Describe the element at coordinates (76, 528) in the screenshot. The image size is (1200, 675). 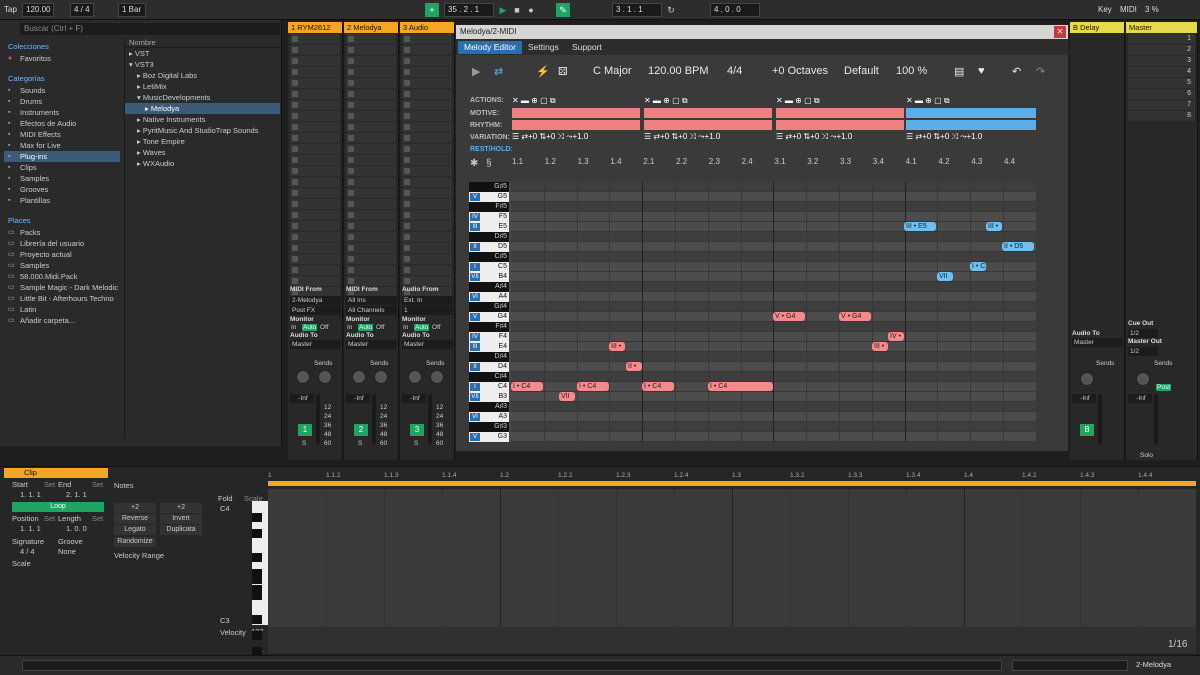
I see `length-value: 1. 0. 0` at that location.